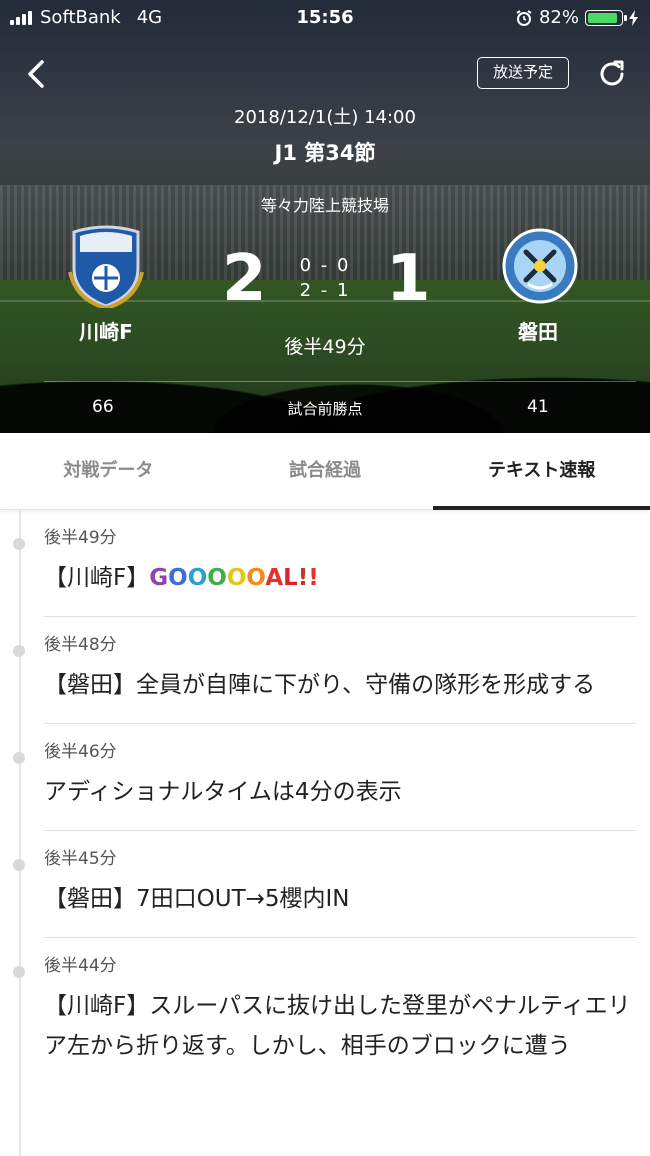  I want to click on feed-text: アディショナルタイムは4分の表示, so click(223, 792).